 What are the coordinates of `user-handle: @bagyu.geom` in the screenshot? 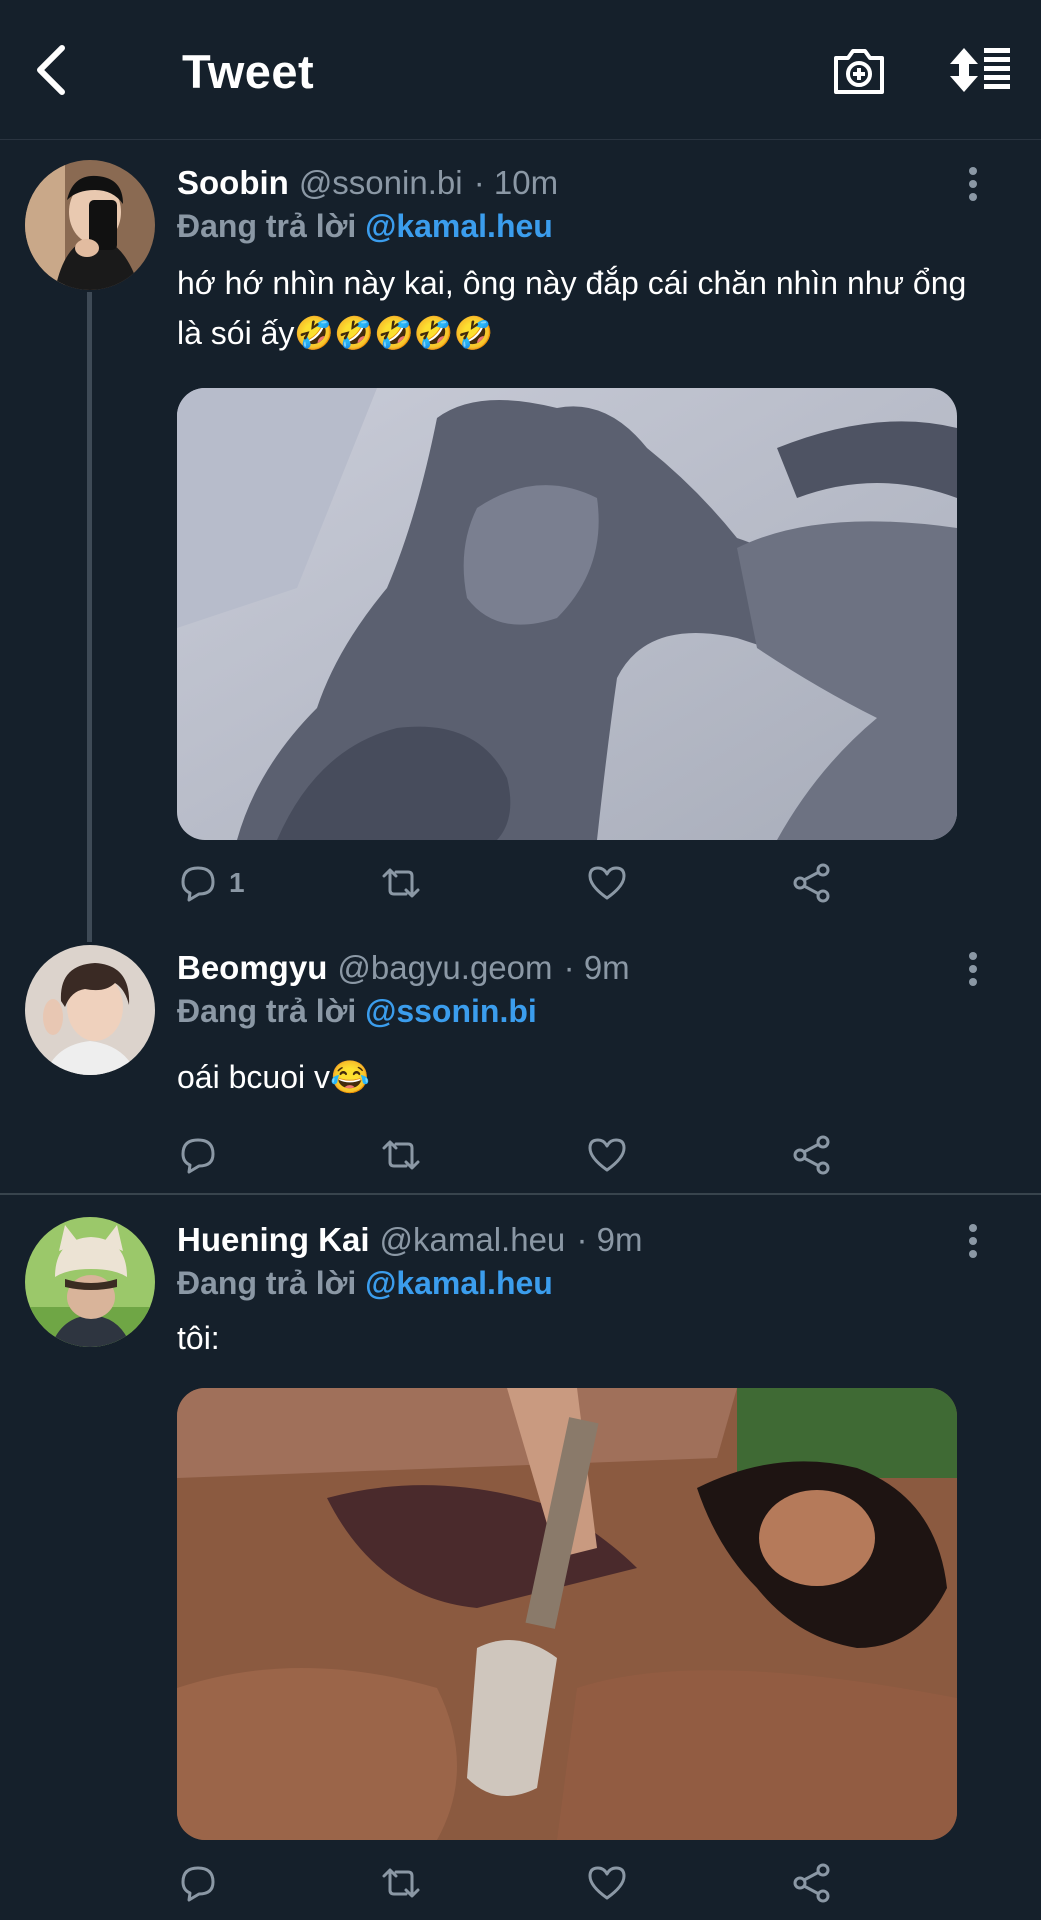 It's located at (444, 967).